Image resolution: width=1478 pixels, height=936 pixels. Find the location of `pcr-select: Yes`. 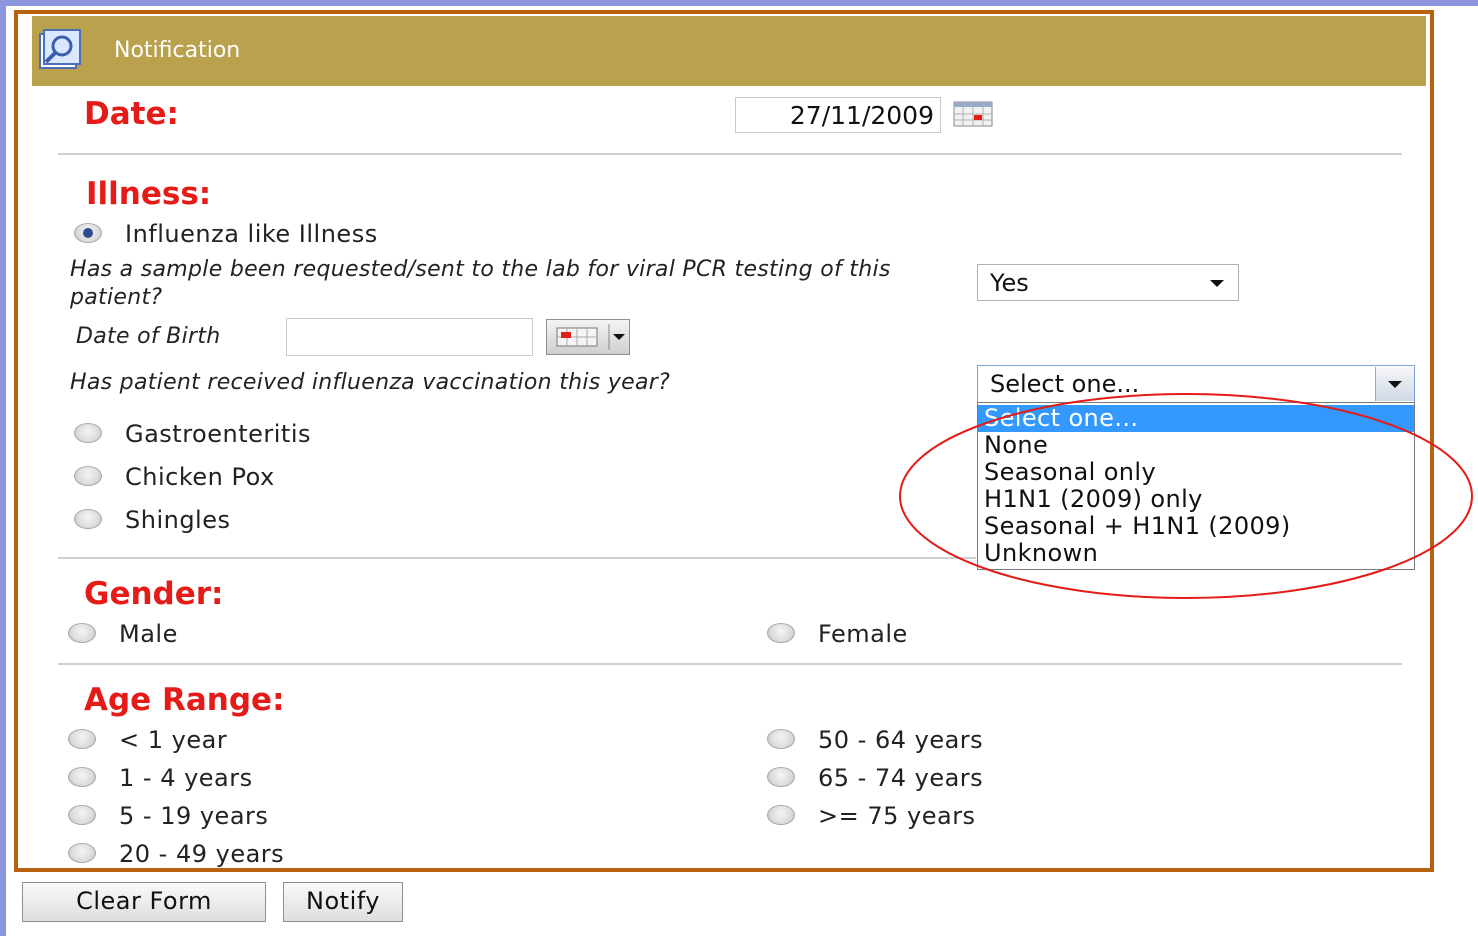

pcr-select: Yes is located at coordinates (1108, 282).